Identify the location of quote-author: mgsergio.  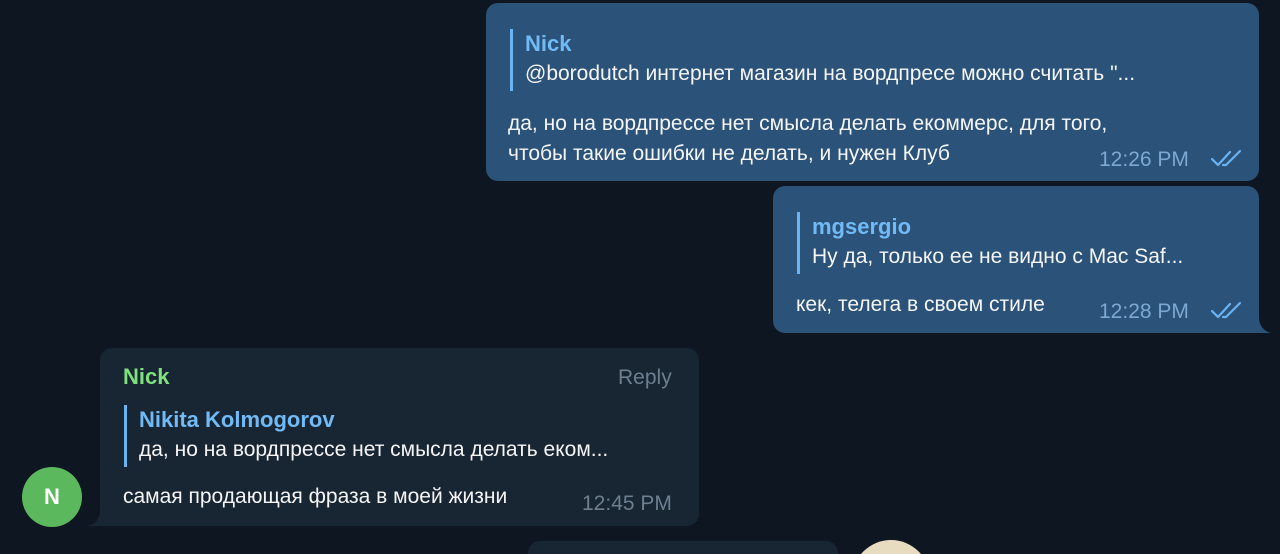
(862, 226).